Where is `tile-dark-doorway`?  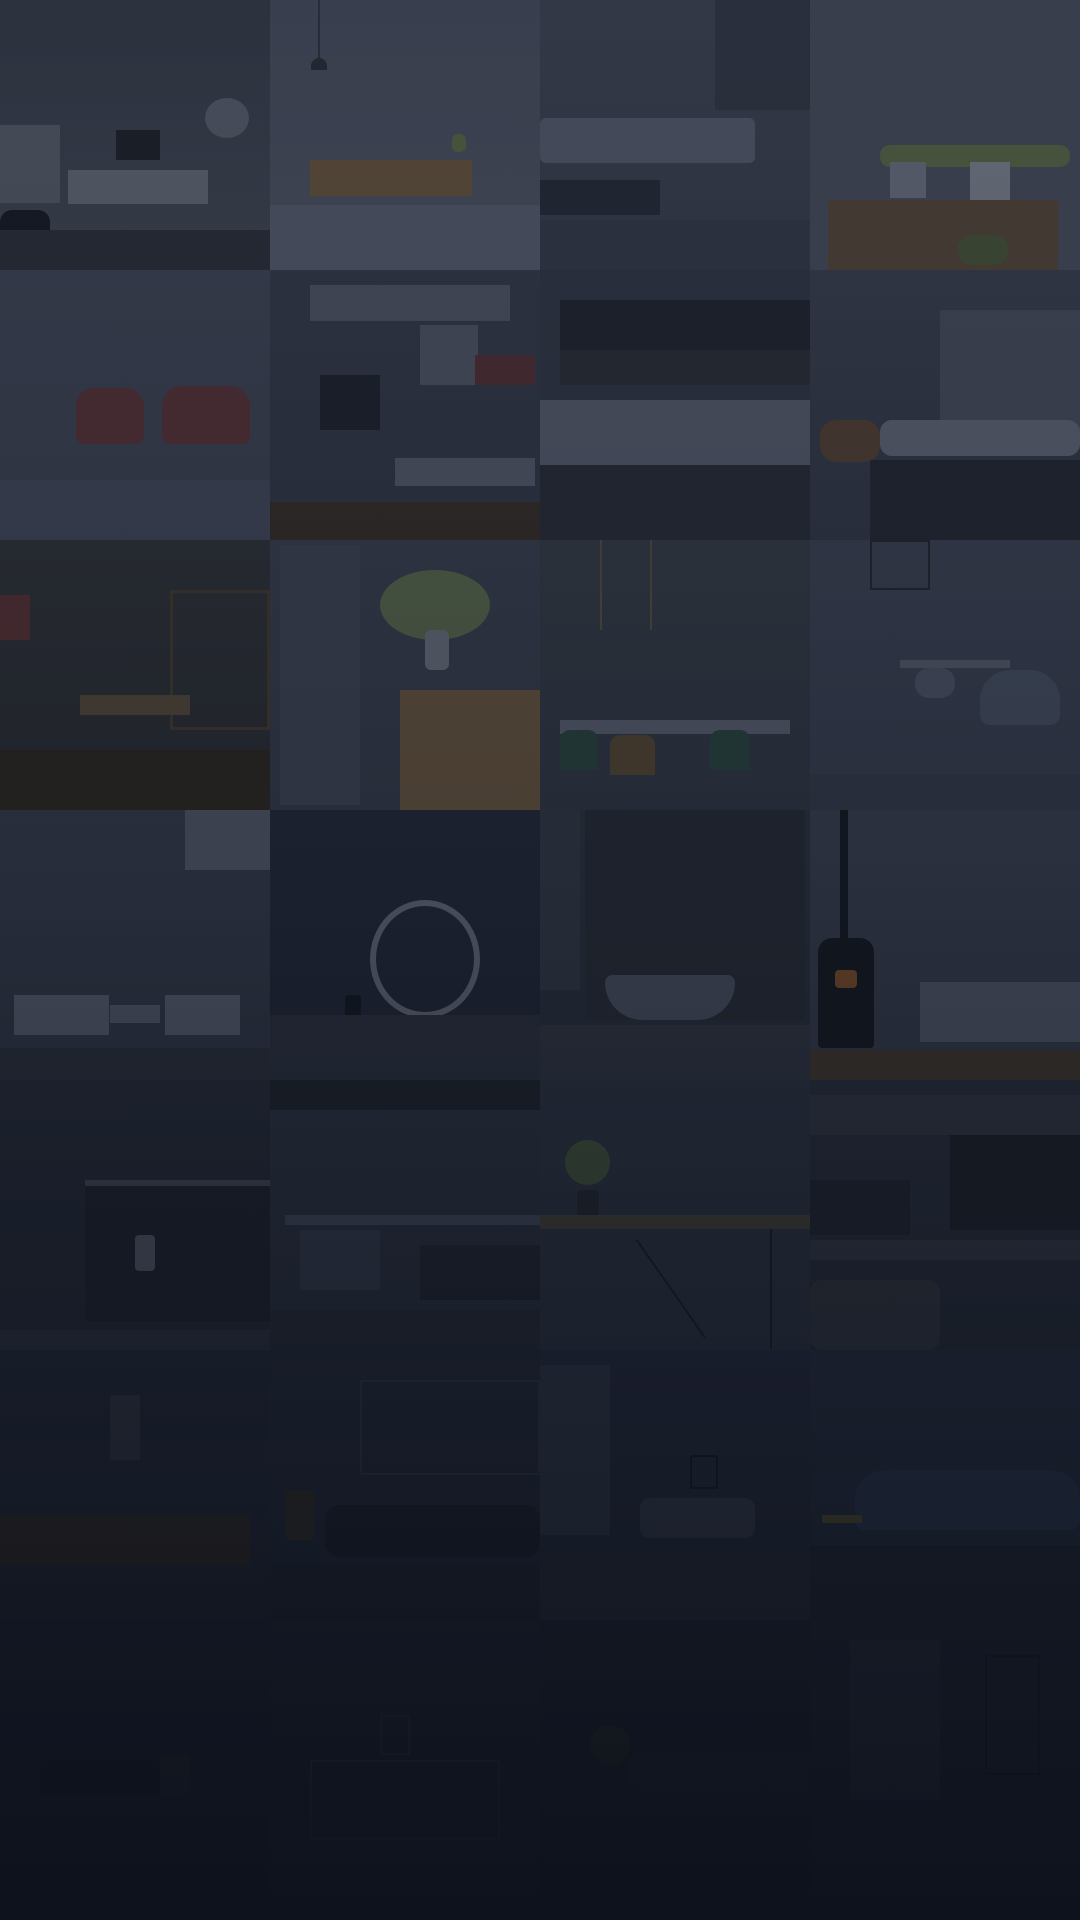 tile-dark-doorway is located at coordinates (945, 1755).